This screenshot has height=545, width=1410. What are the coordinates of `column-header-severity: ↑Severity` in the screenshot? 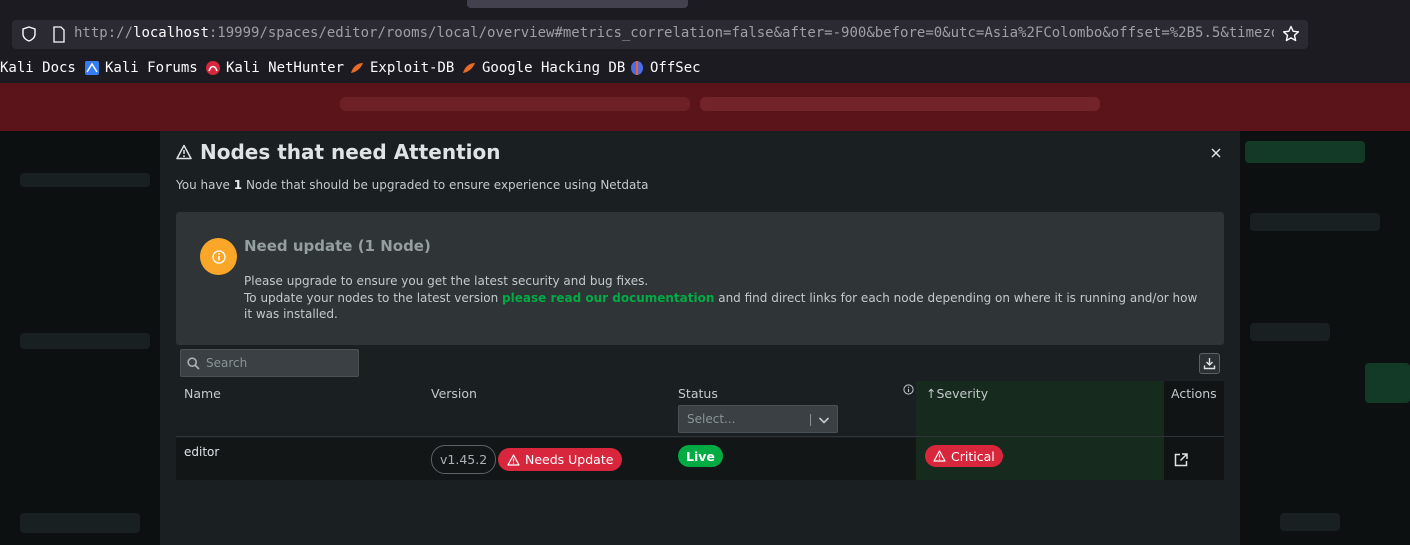 It's located at (957, 393).